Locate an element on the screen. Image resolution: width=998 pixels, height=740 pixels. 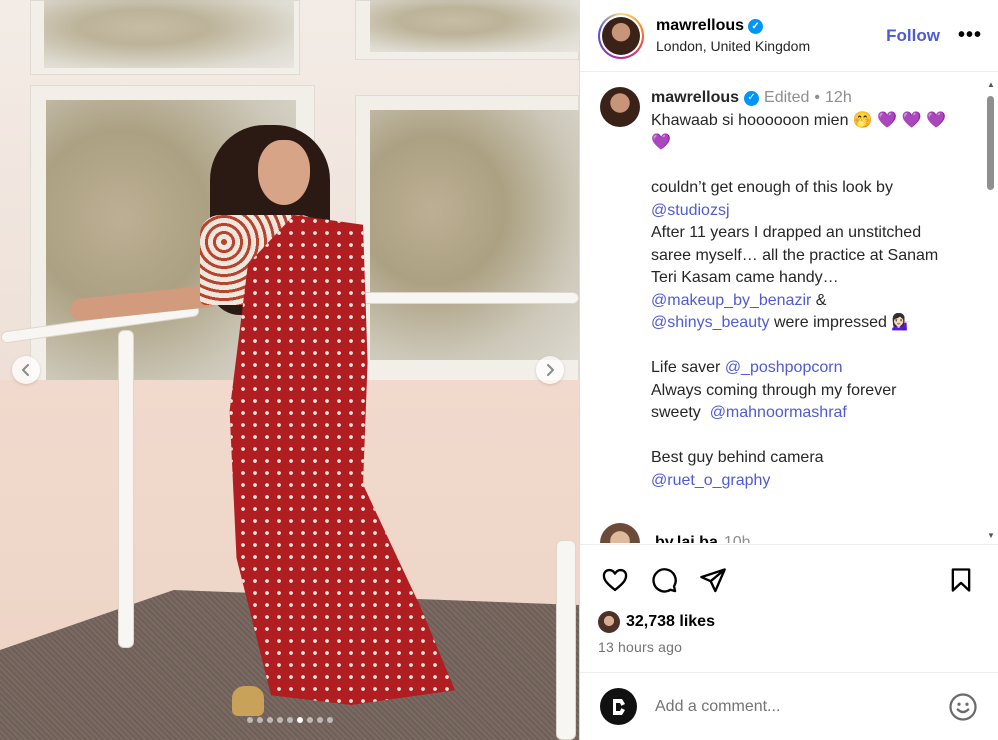
mention-link: @mahnoormashraf is located at coordinates (778, 412).